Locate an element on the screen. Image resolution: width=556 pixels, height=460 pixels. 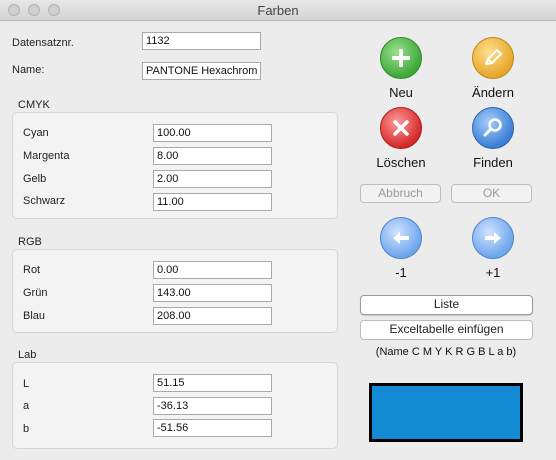
new-button is located at coordinates (401, 58).